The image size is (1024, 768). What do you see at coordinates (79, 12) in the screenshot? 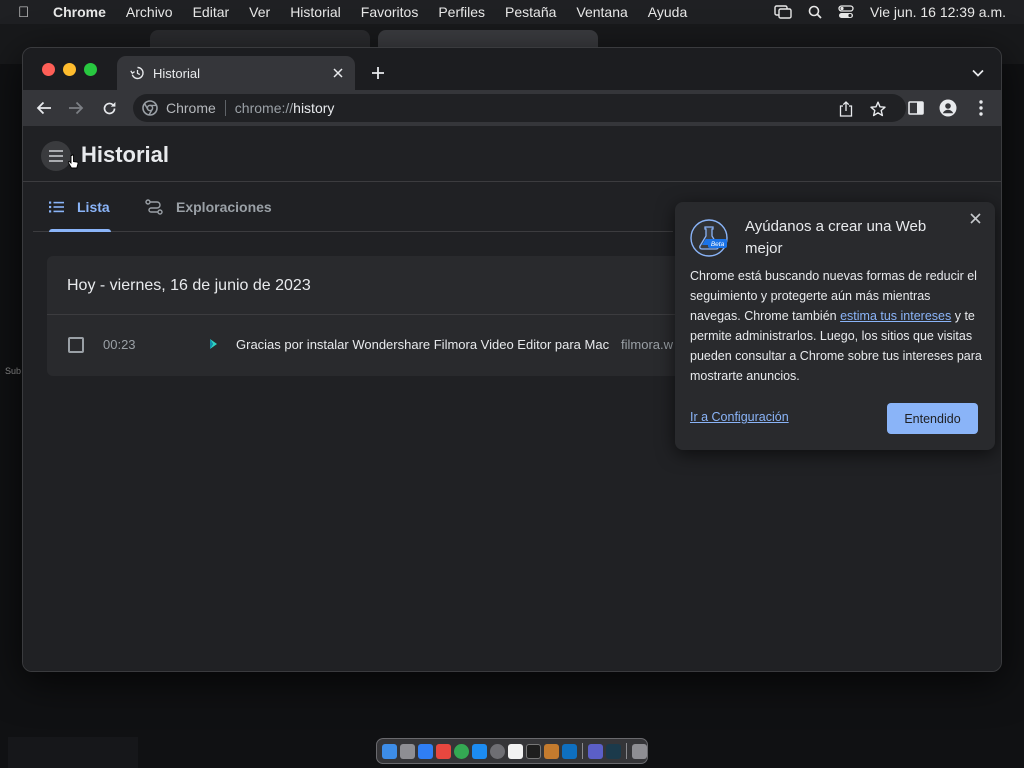
I see `menu-app-chrome: Chrome` at bounding box center [79, 12].